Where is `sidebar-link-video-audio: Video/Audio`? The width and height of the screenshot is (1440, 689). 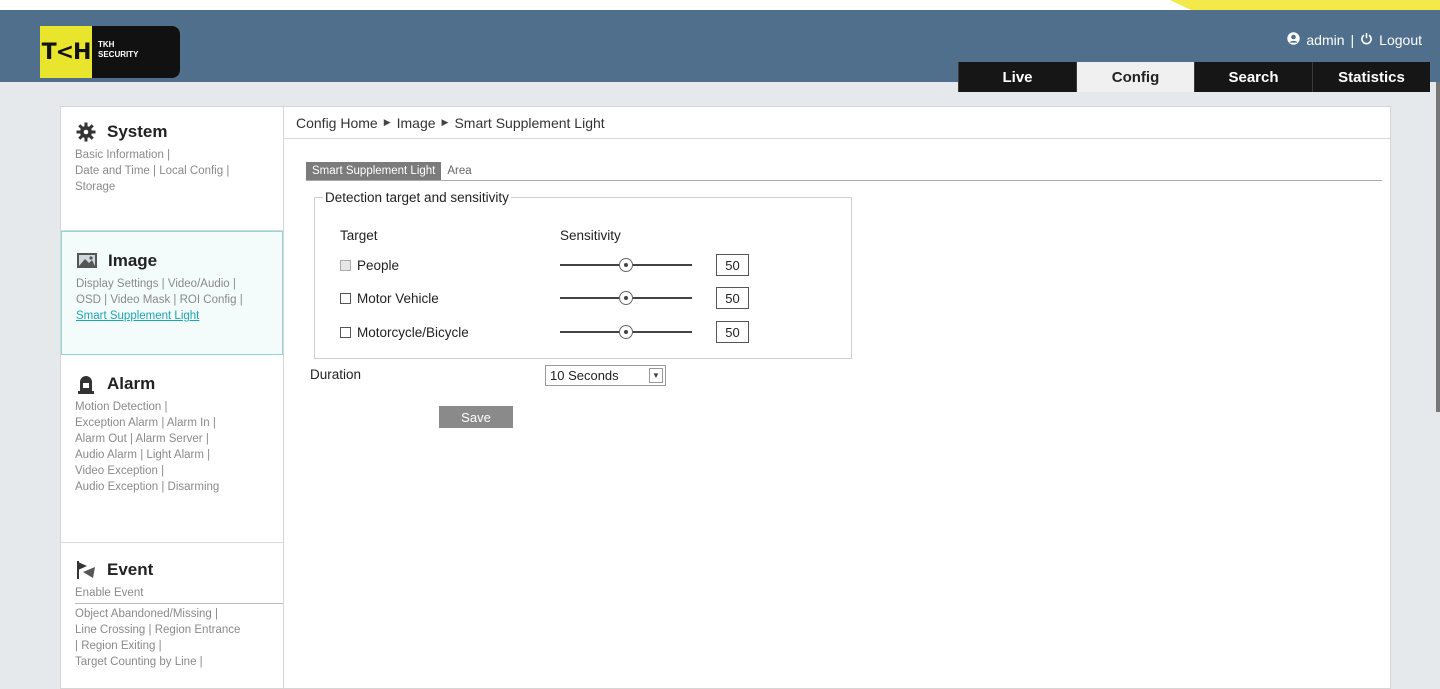 sidebar-link-video-audio: Video/Audio is located at coordinates (199, 284).